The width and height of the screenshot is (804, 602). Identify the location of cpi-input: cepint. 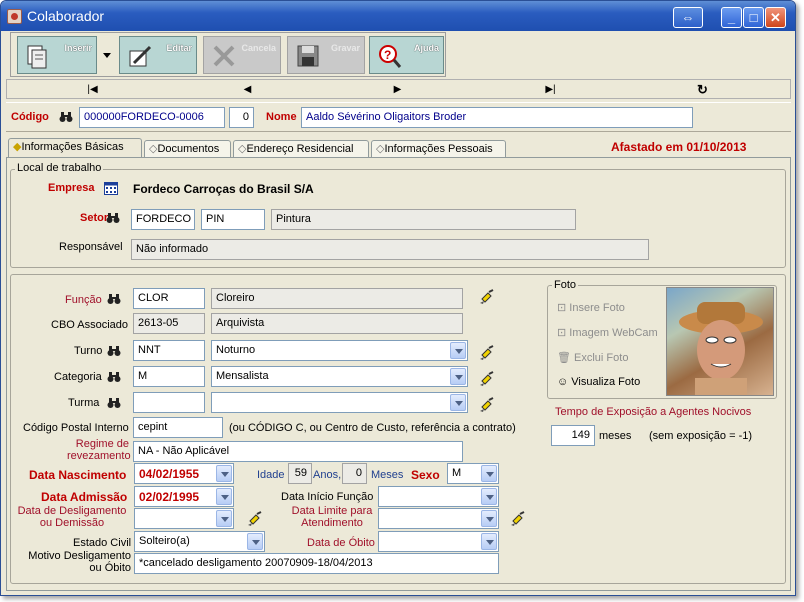
(178, 427).